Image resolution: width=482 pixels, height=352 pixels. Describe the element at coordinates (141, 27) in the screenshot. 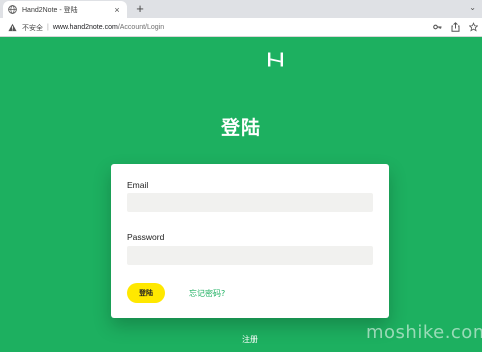

I see `url-path: /Account/Login` at that location.